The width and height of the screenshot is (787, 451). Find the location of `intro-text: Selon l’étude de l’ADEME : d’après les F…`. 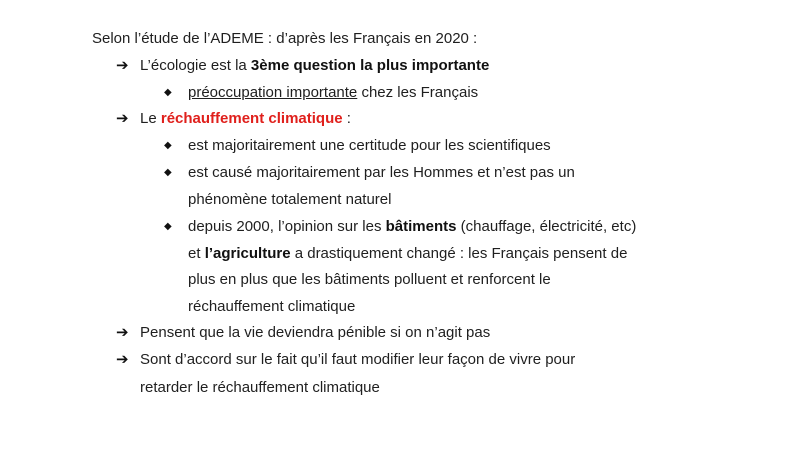

intro-text: Selon l’étude de l’ADEME : d’après les F… is located at coordinates (285, 38).